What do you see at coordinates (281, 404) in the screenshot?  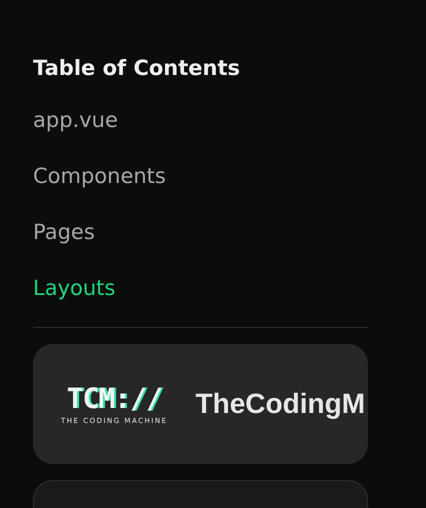 I see `sponsor-name: TheCodingM` at bounding box center [281, 404].